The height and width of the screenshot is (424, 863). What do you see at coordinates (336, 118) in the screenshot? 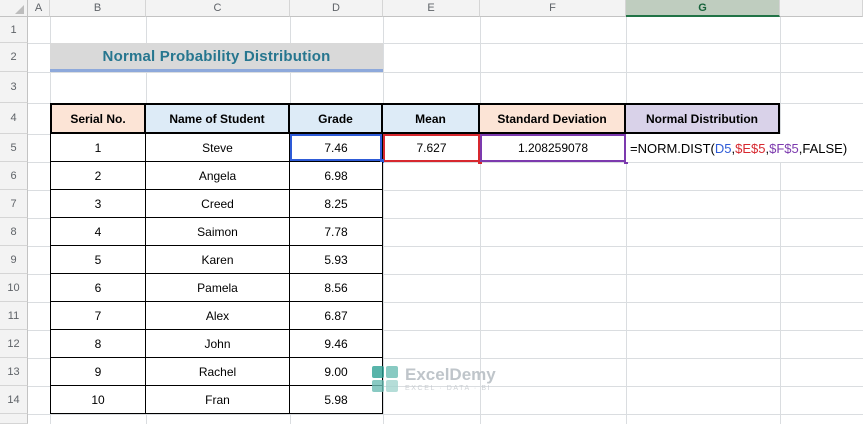
I see `table-header-grade: Grade` at bounding box center [336, 118].